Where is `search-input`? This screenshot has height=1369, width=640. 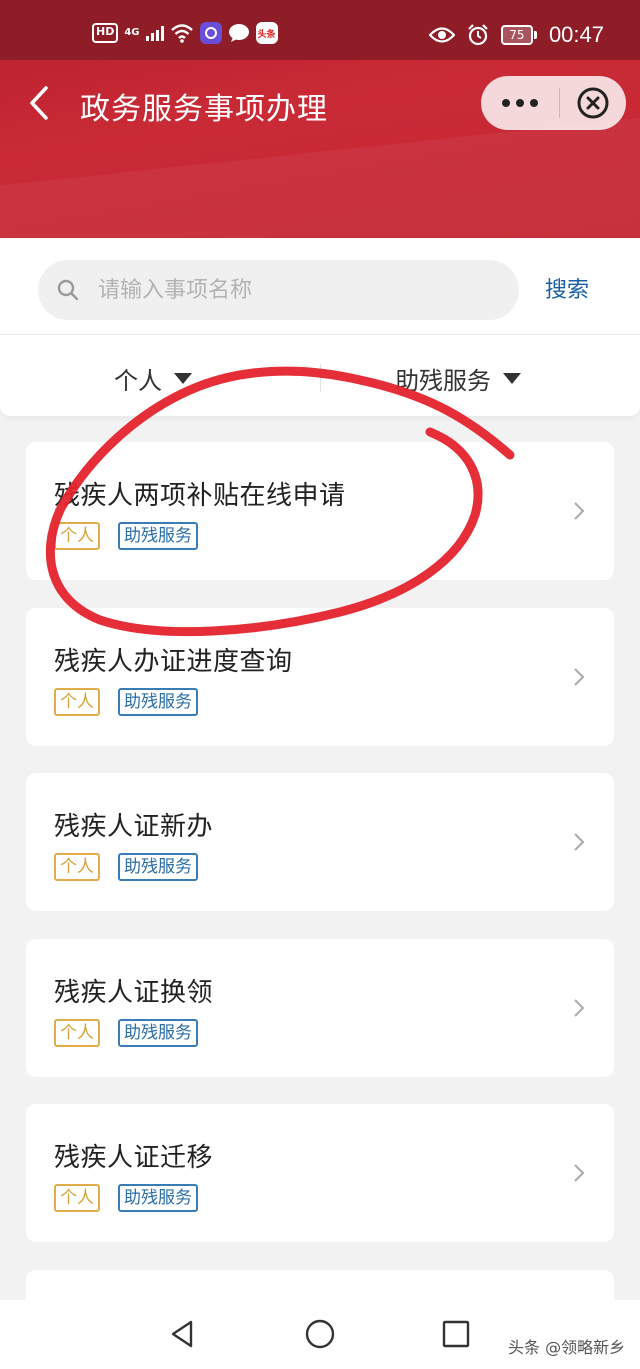
search-input is located at coordinates (298, 290).